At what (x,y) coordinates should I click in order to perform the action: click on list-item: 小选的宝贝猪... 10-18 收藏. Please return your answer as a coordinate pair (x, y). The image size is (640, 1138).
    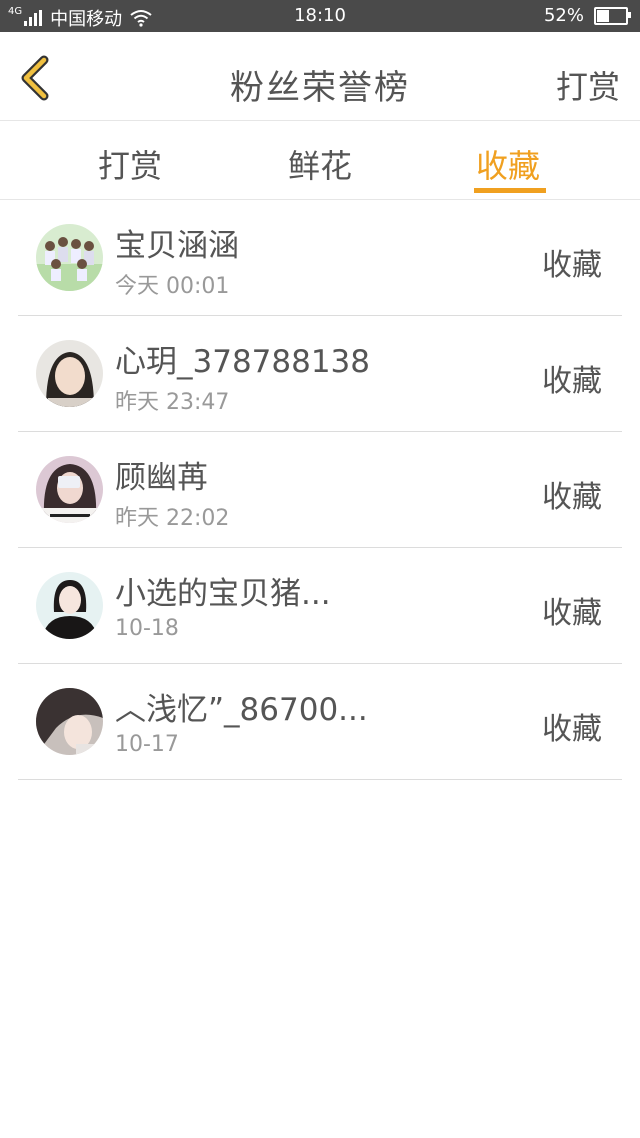
    Looking at the image, I should click on (320, 606).